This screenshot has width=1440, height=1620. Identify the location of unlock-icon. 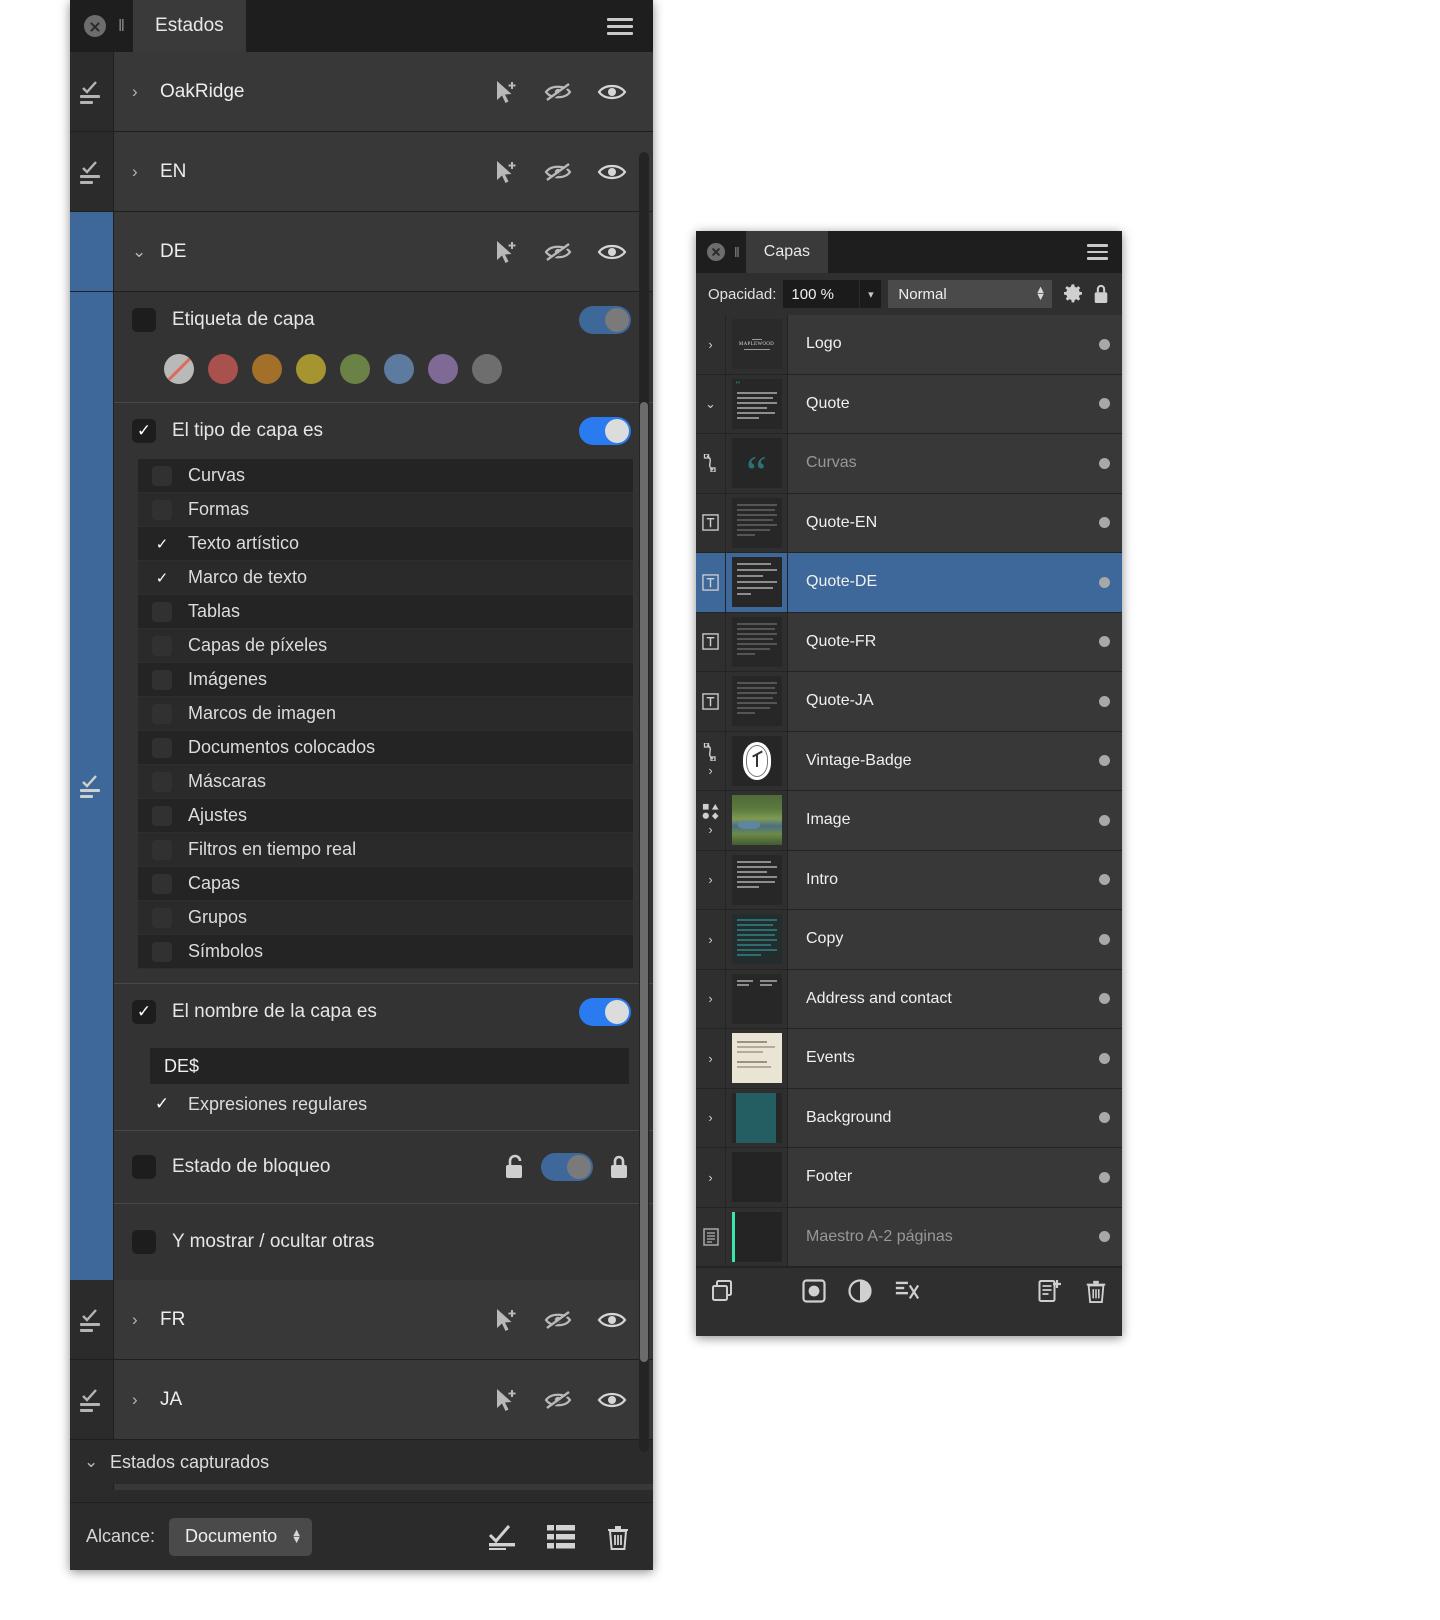
(515, 1167).